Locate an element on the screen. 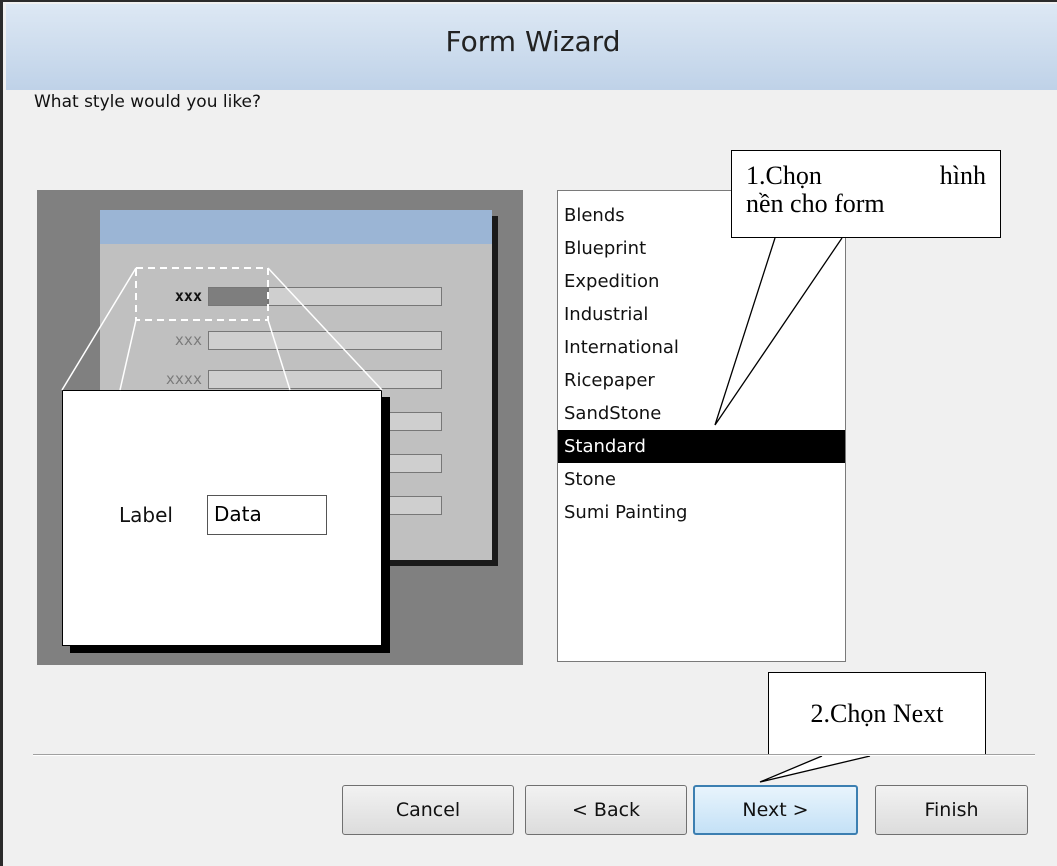 This screenshot has height=866, width=1057. style-item-industrial: Industrial is located at coordinates (701, 314).